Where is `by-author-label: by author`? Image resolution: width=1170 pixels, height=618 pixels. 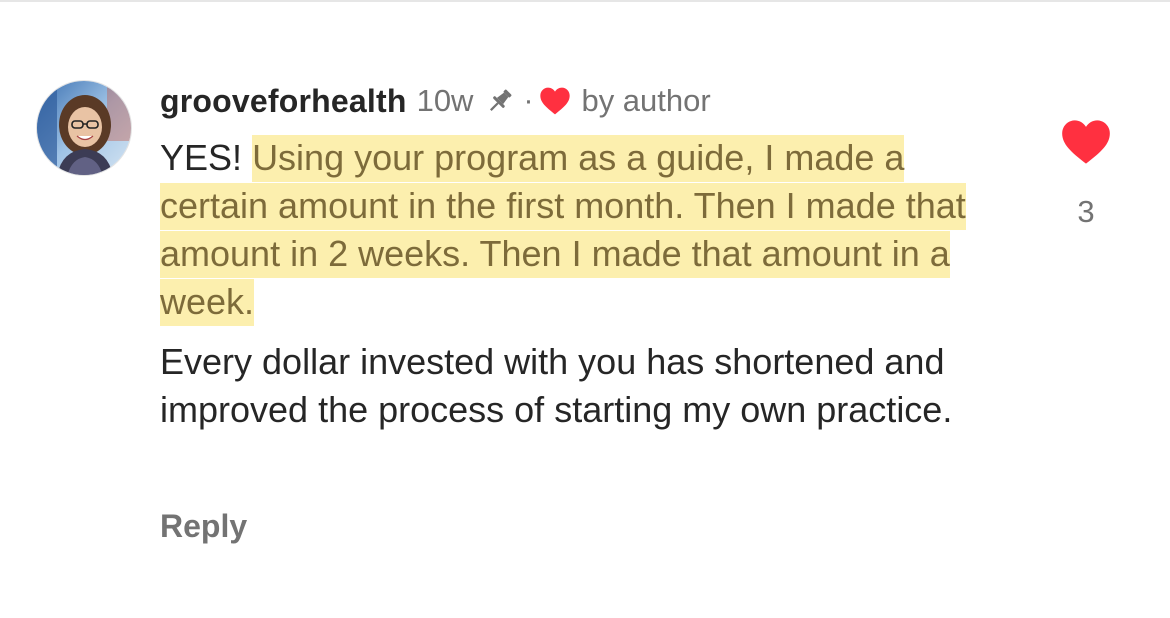 by-author-label: by author is located at coordinates (646, 100).